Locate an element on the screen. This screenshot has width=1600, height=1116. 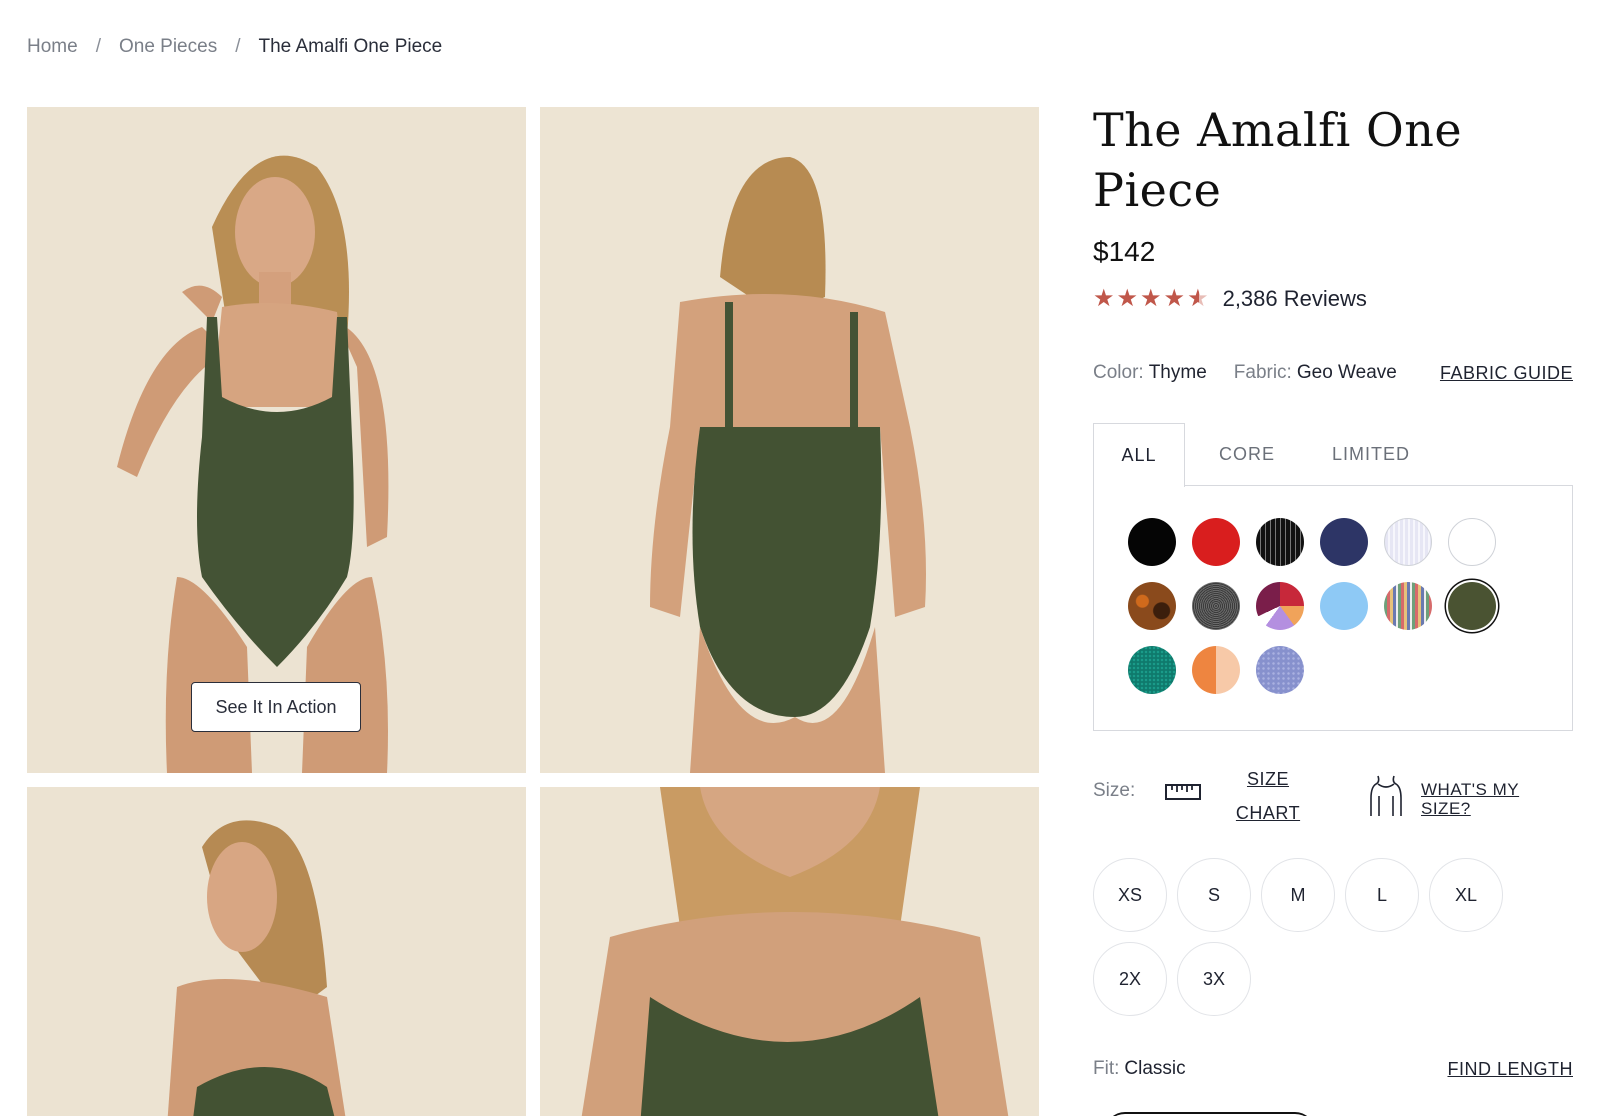
size-label: Size: is located at coordinates (1114, 790).